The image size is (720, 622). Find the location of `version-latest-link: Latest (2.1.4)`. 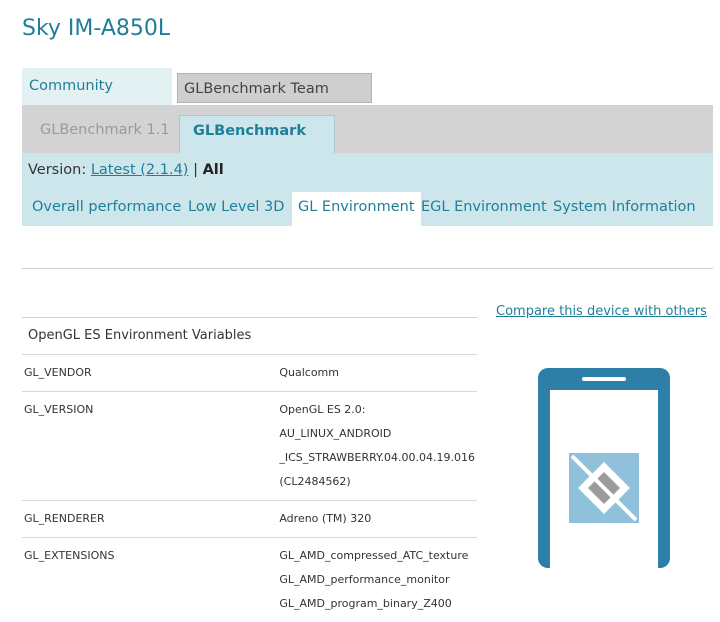

version-latest-link: Latest (2.1.4) is located at coordinates (140, 170).